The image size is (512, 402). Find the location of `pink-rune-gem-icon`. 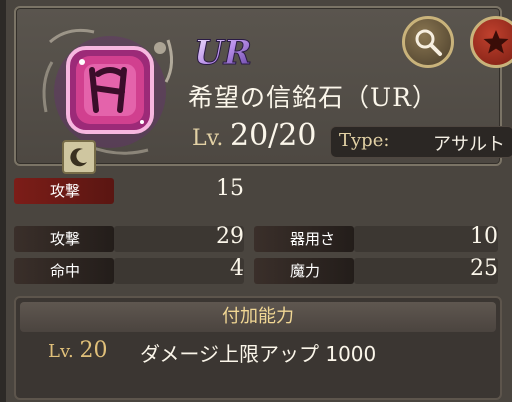

pink-rune-gem-icon is located at coordinates (107, 91).